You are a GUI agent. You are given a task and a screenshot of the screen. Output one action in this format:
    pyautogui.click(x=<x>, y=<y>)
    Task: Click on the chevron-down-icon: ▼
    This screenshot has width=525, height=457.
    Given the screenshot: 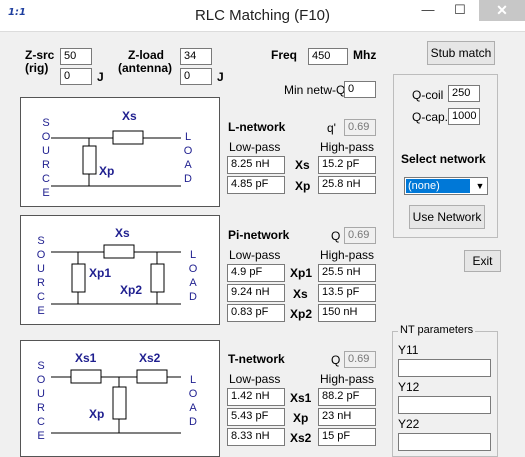 What is the action you would take?
    pyautogui.click(x=480, y=186)
    